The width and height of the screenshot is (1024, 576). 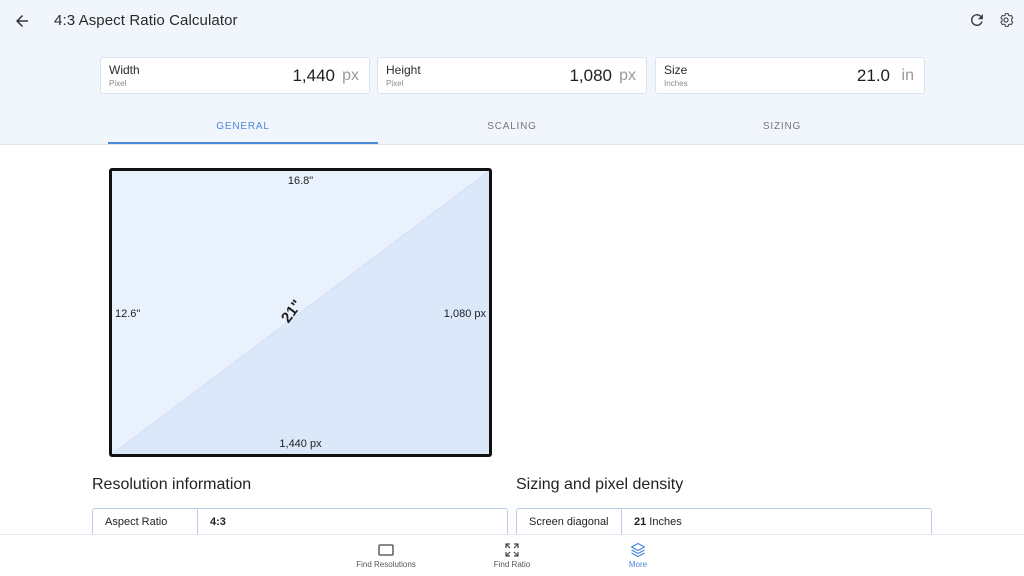 I want to click on nav-more-label: More, so click(x=638, y=564).